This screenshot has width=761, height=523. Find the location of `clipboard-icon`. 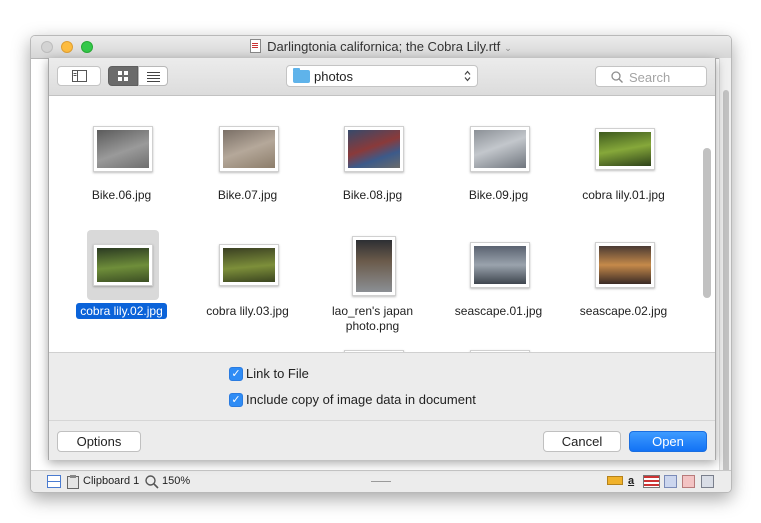

clipboard-icon is located at coordinates (73, 483).